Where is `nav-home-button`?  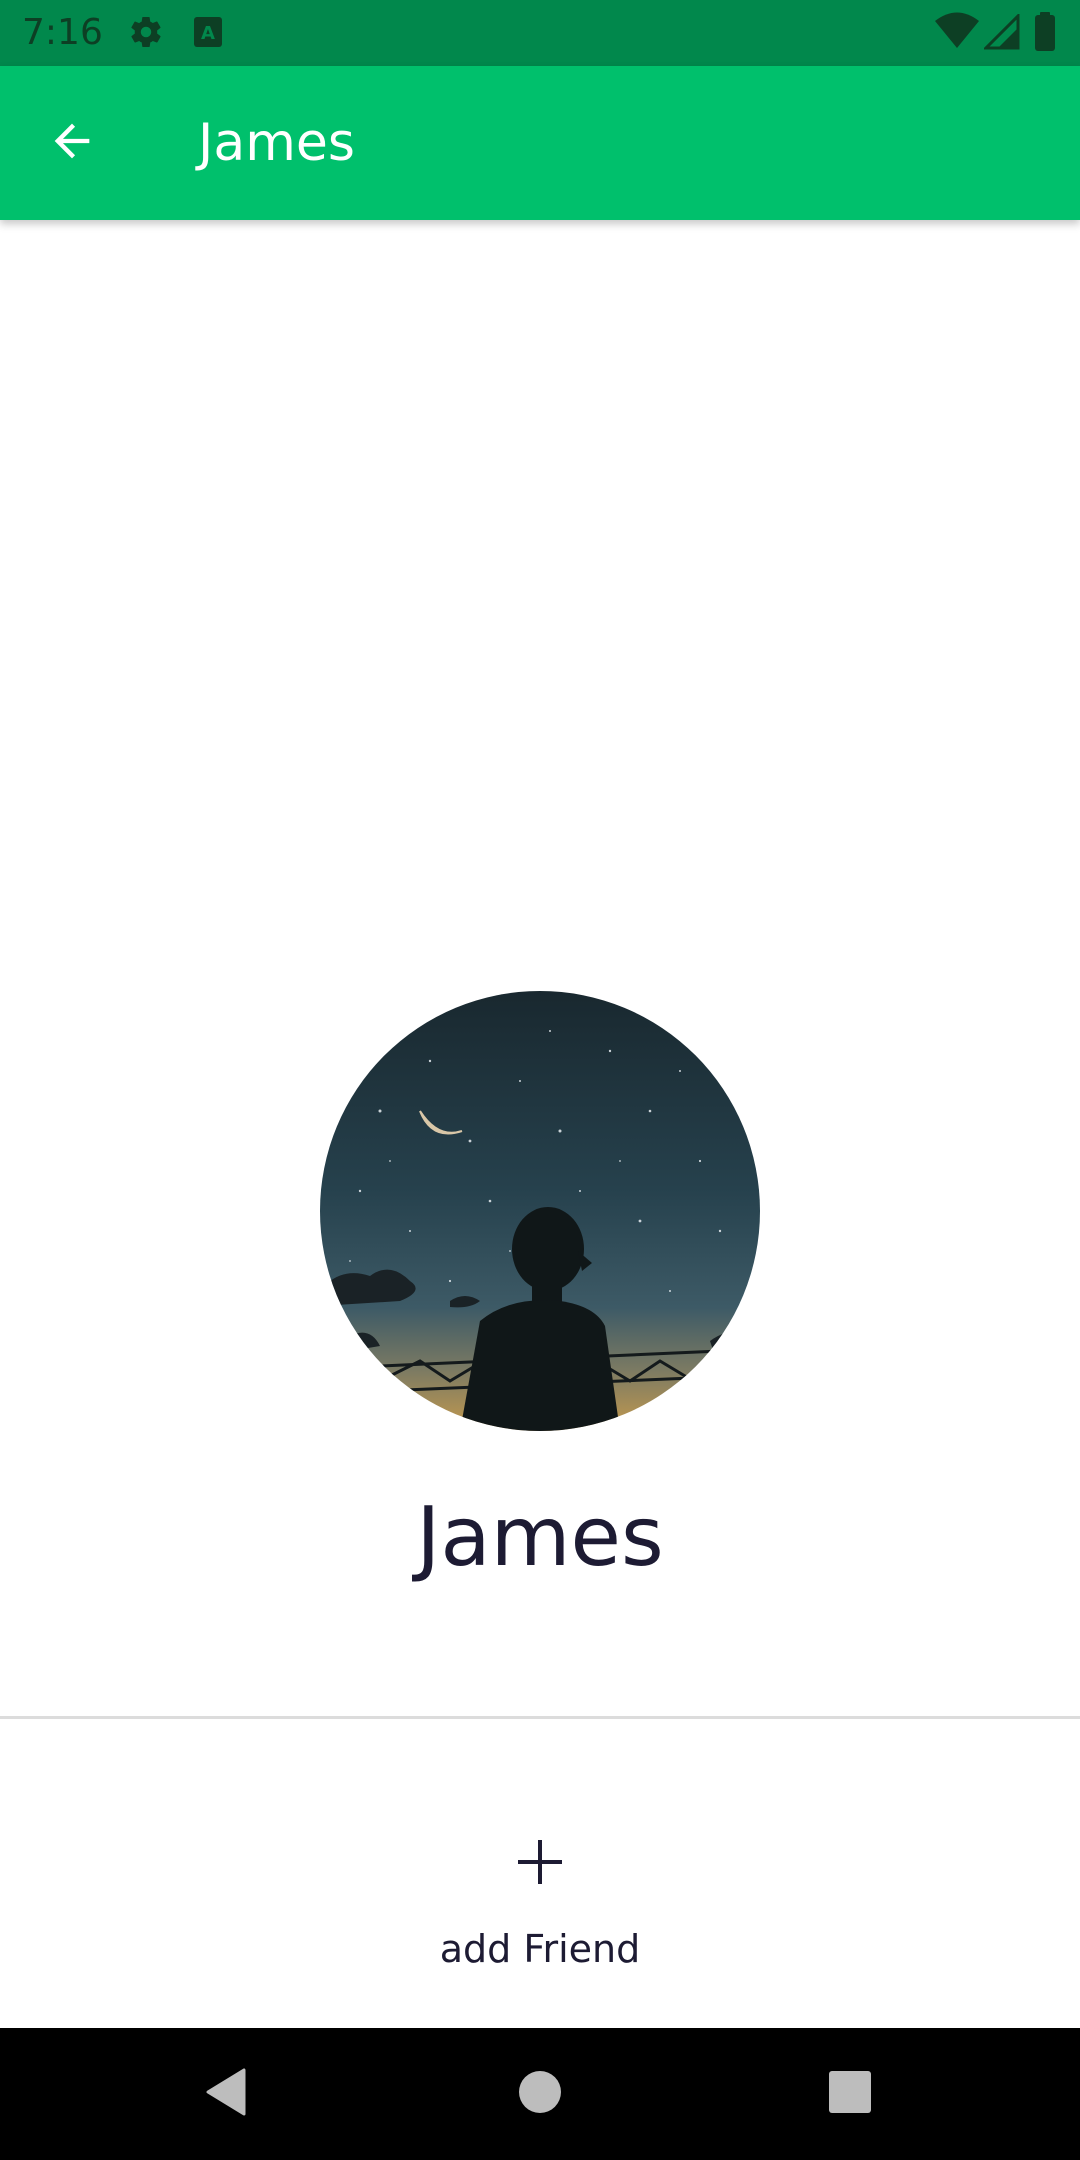 nav-home-button is located at coordinates (540, 2094).